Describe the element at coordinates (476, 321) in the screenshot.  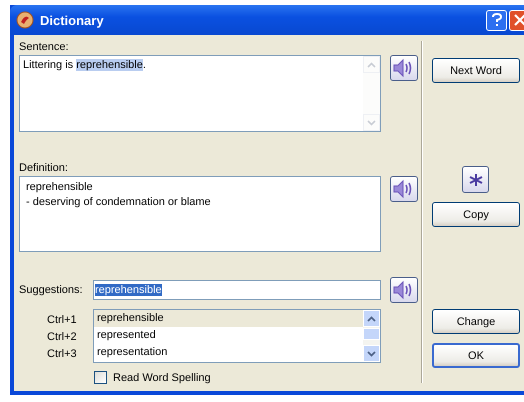
I see `change-button: Change` at that location.